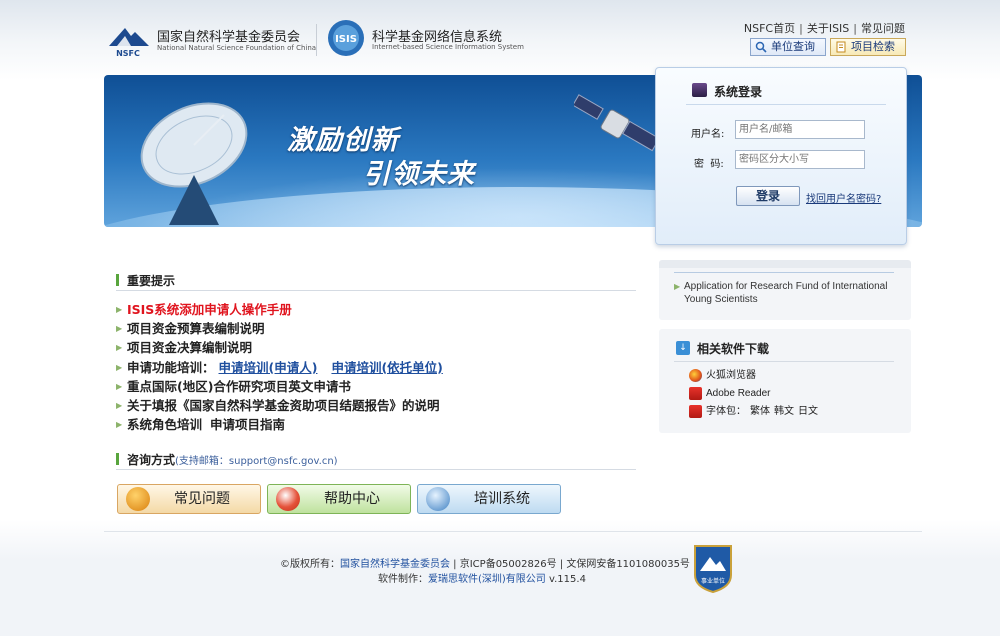  What do you see at coordinates (730, 394) in the screenshot?
I see `adobe-reader-download: Adobe Reader` at bounding box center [730, 394].